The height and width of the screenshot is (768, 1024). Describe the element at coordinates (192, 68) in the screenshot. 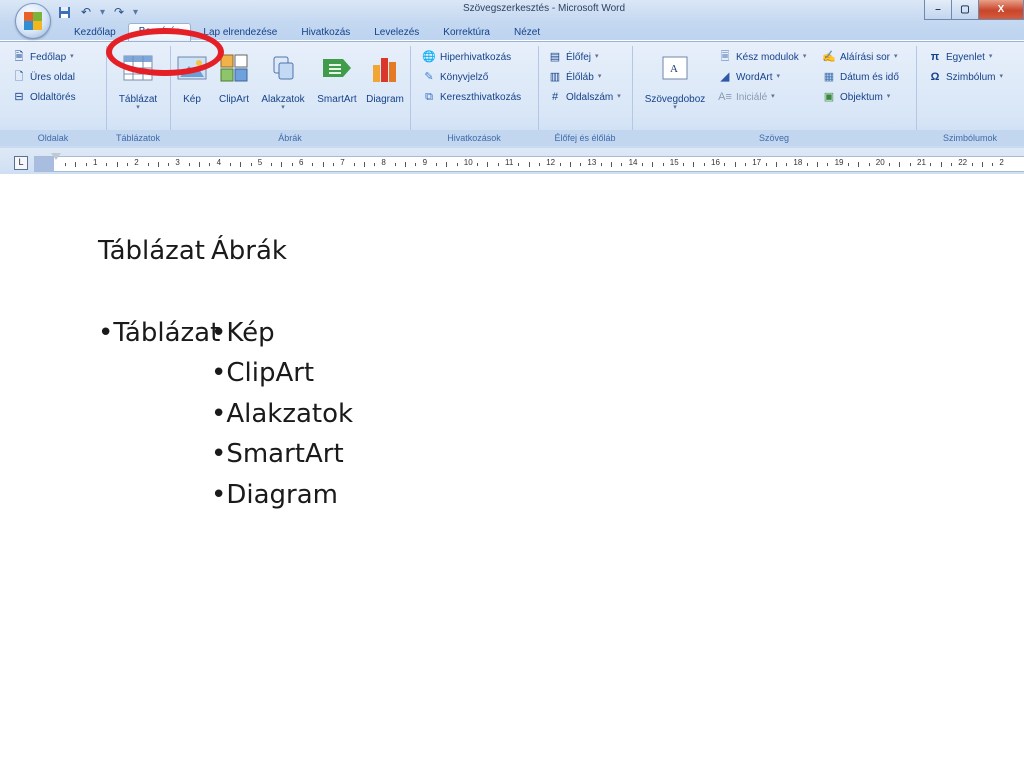

I see `picture-icon` at that location.